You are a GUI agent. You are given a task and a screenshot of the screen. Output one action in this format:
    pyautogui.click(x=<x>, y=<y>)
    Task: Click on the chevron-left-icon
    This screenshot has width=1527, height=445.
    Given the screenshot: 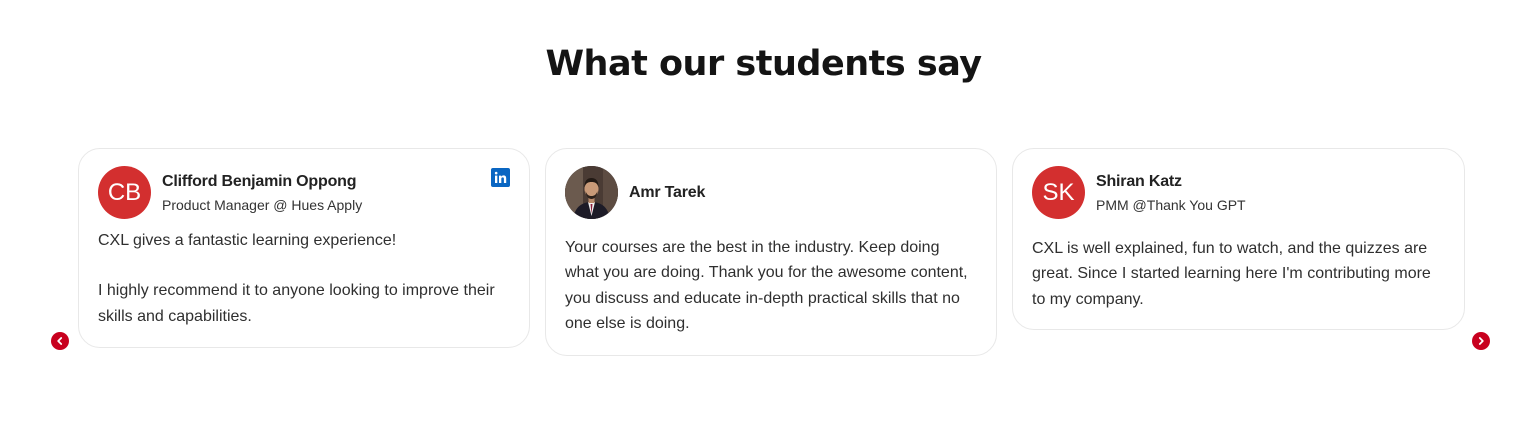 What is the action you would take?
    pyautogui.click(x=60, y=341)
    